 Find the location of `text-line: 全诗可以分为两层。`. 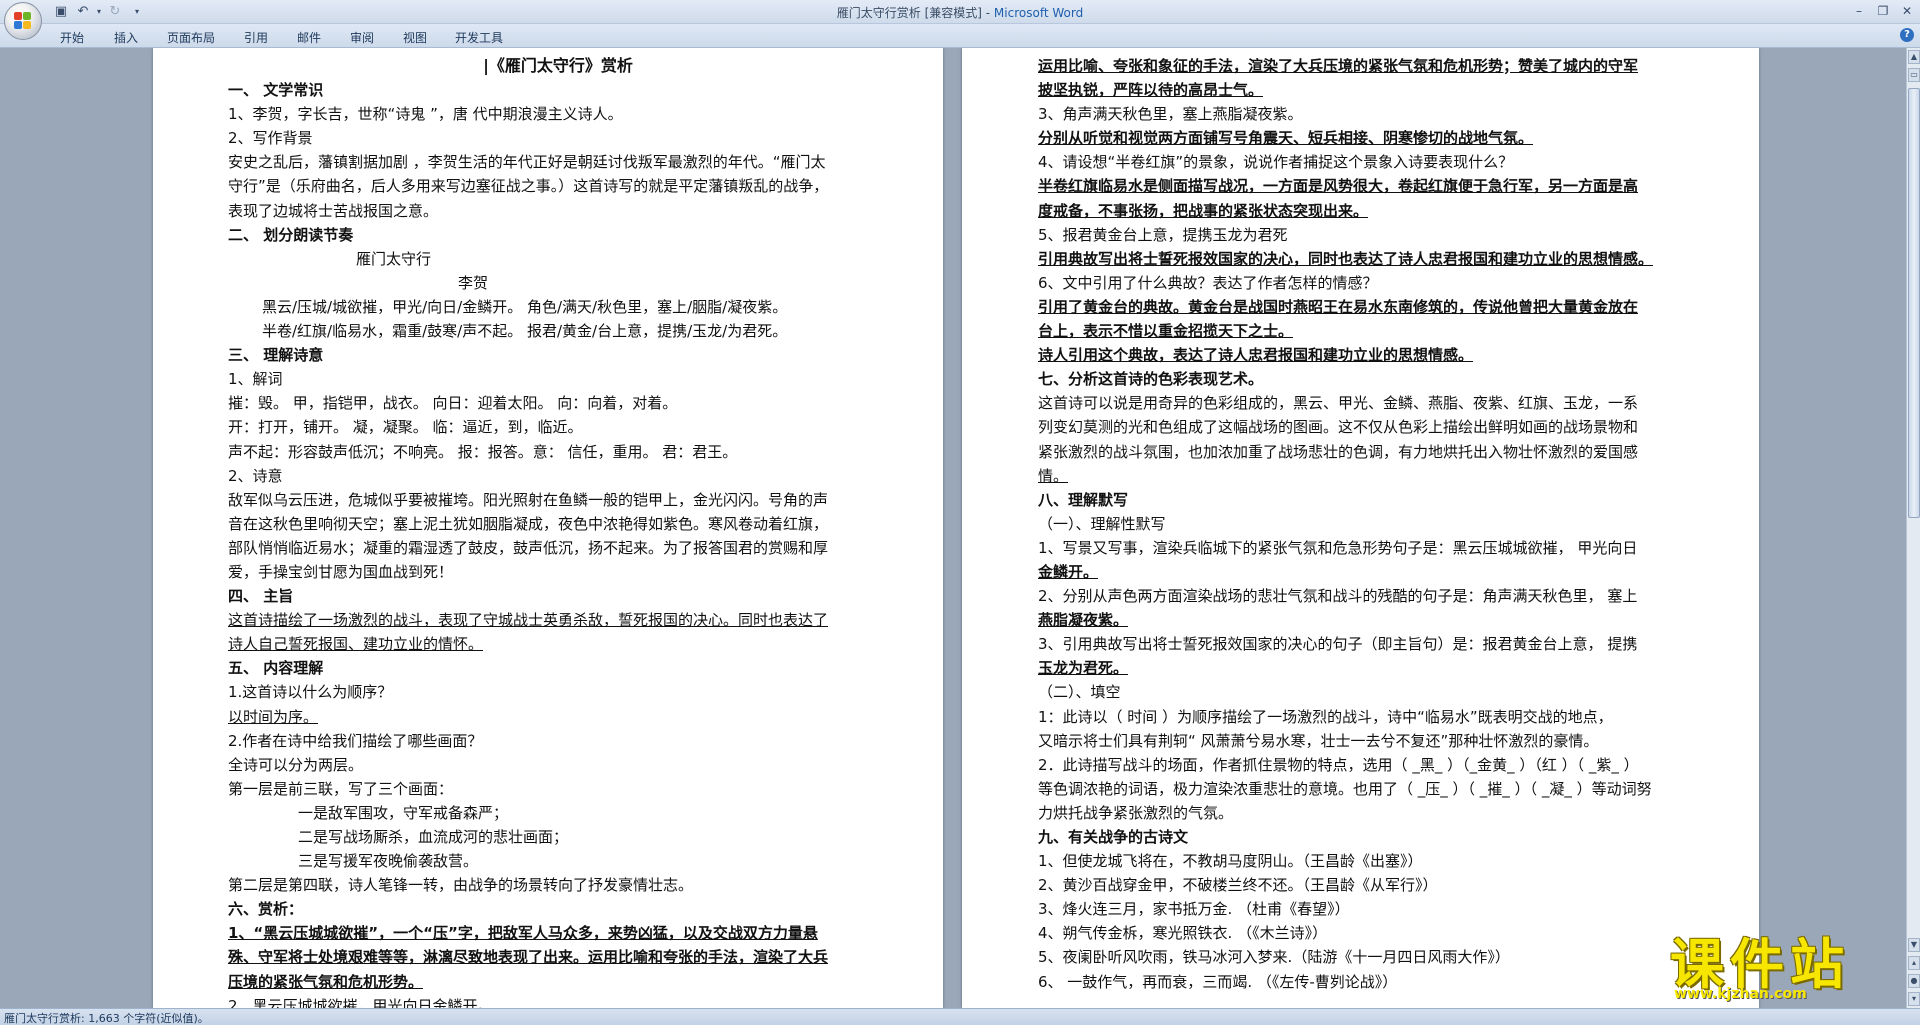

text-line: 全诗可以分为两层。 is located at coordinates (296, 764).